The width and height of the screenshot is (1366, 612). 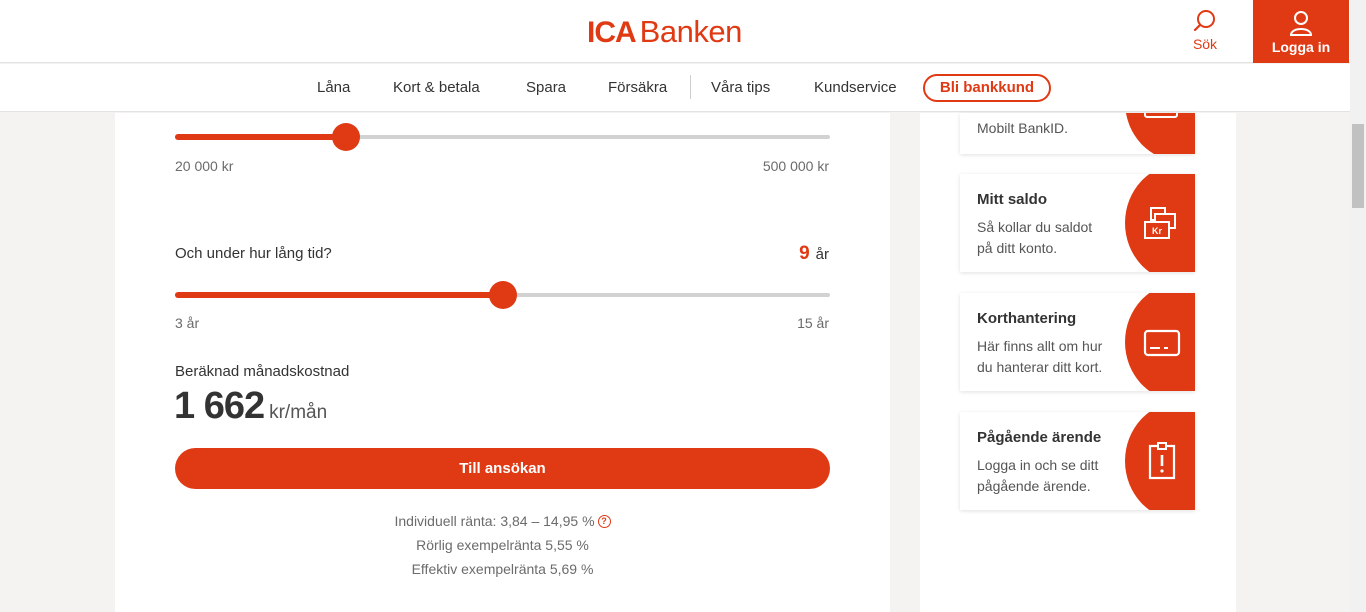 I want to click on term-slider, so click(x=502, y=295).